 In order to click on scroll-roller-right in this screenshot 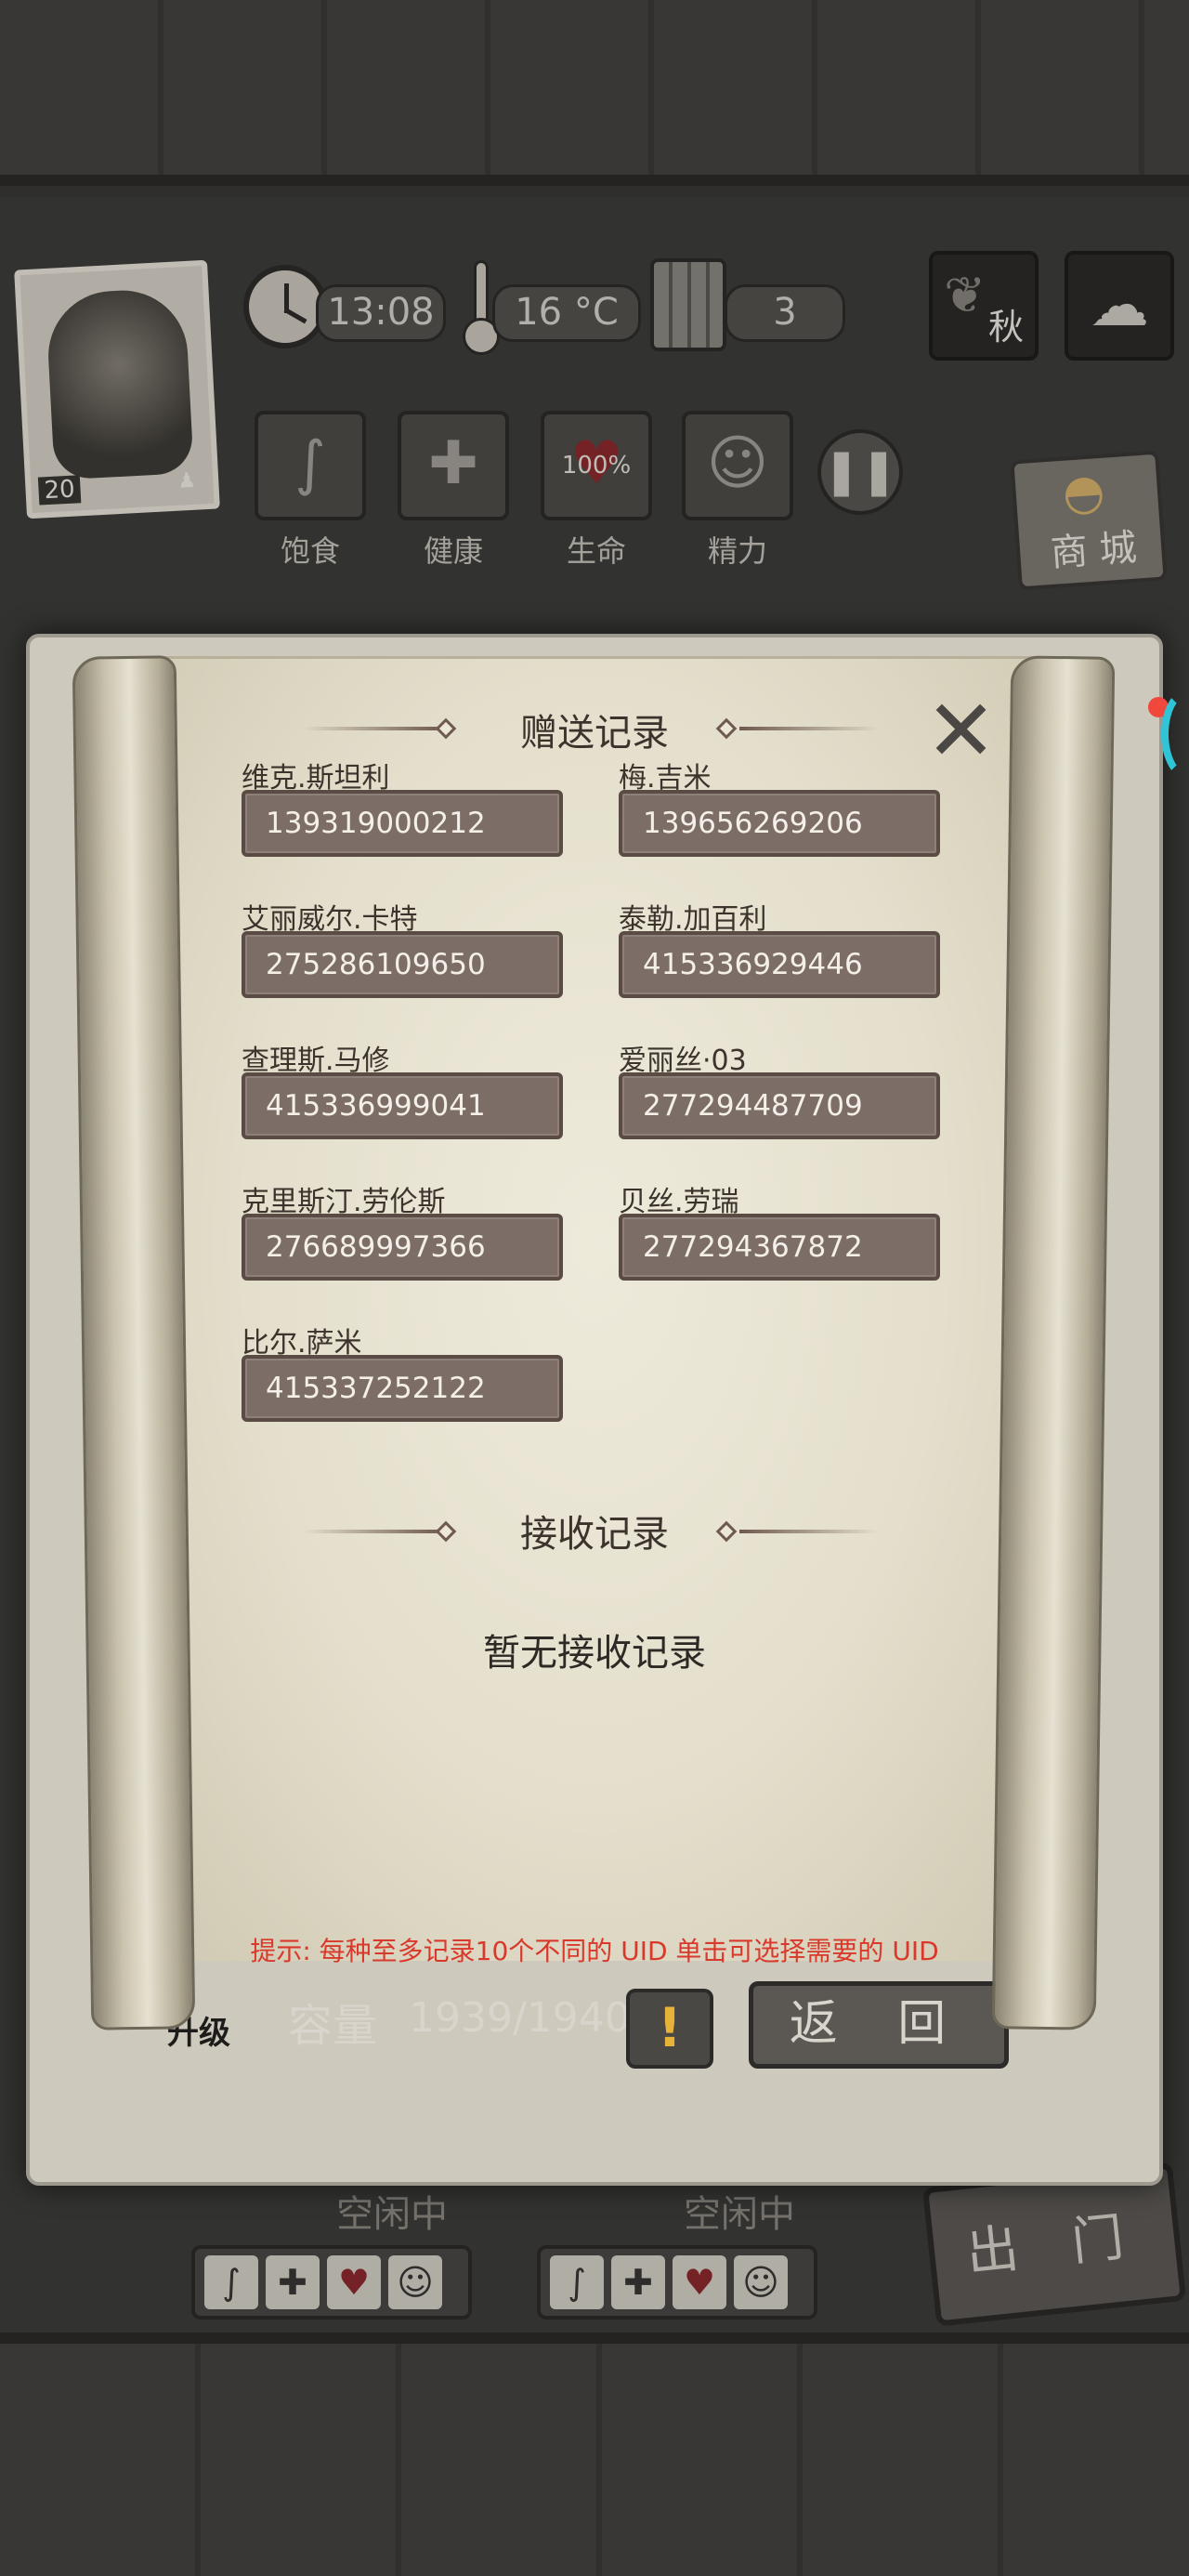, I will do `click(1053, 1343)`.